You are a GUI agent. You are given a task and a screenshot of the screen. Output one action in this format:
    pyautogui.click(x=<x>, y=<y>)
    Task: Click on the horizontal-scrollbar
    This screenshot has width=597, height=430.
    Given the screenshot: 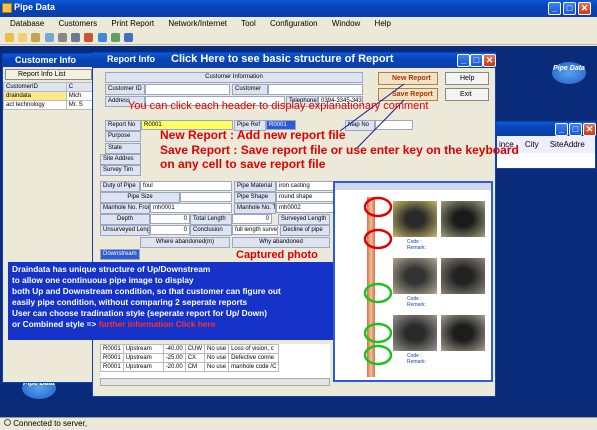 What is the action you would take?
    pyautogui.click(x=215, y=382)
    